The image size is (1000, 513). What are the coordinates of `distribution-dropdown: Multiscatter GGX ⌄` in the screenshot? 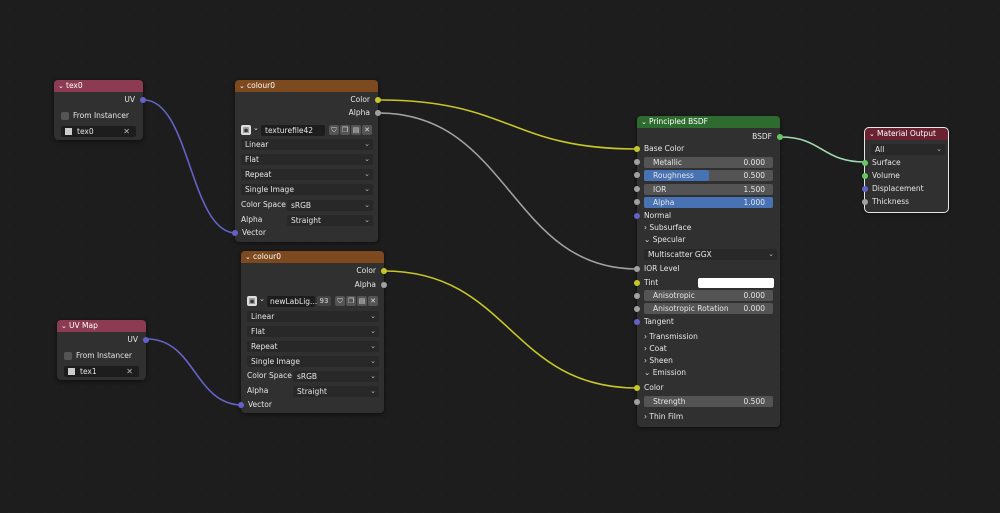 It's located at (710, 254).